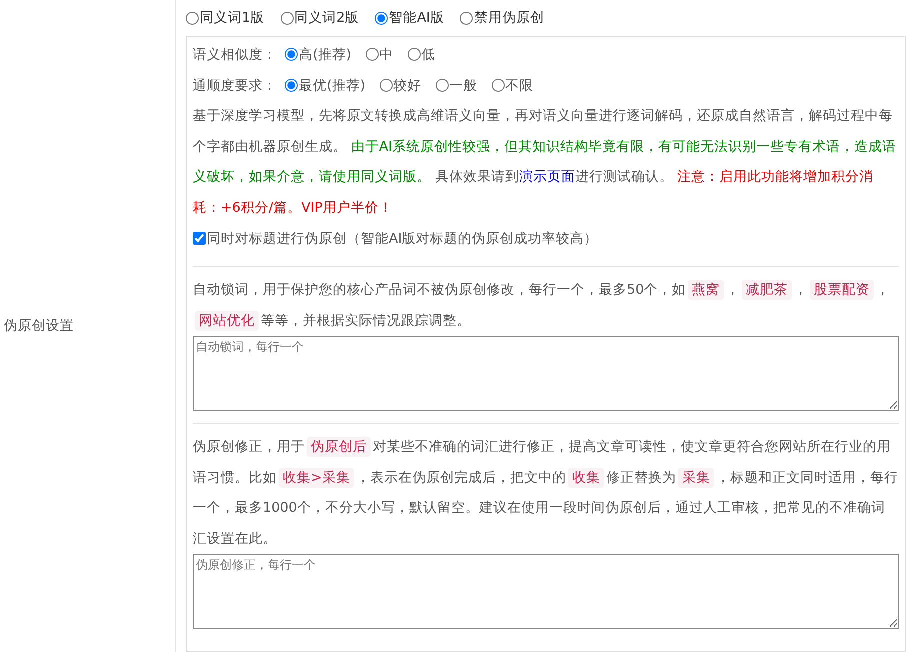  What do you see at coordinates (706, 290) in the screenshot?
I see `keyword-tag: 燕窝` at bounding box center [706, 290].